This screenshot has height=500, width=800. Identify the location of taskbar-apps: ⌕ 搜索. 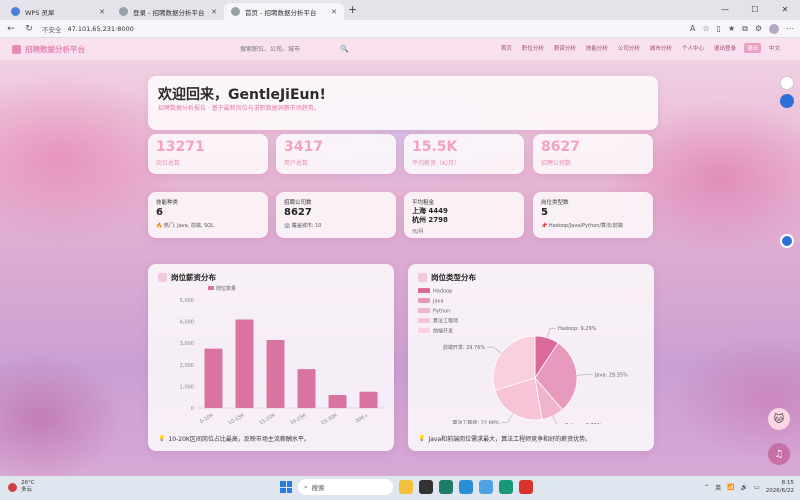
(406, 487).